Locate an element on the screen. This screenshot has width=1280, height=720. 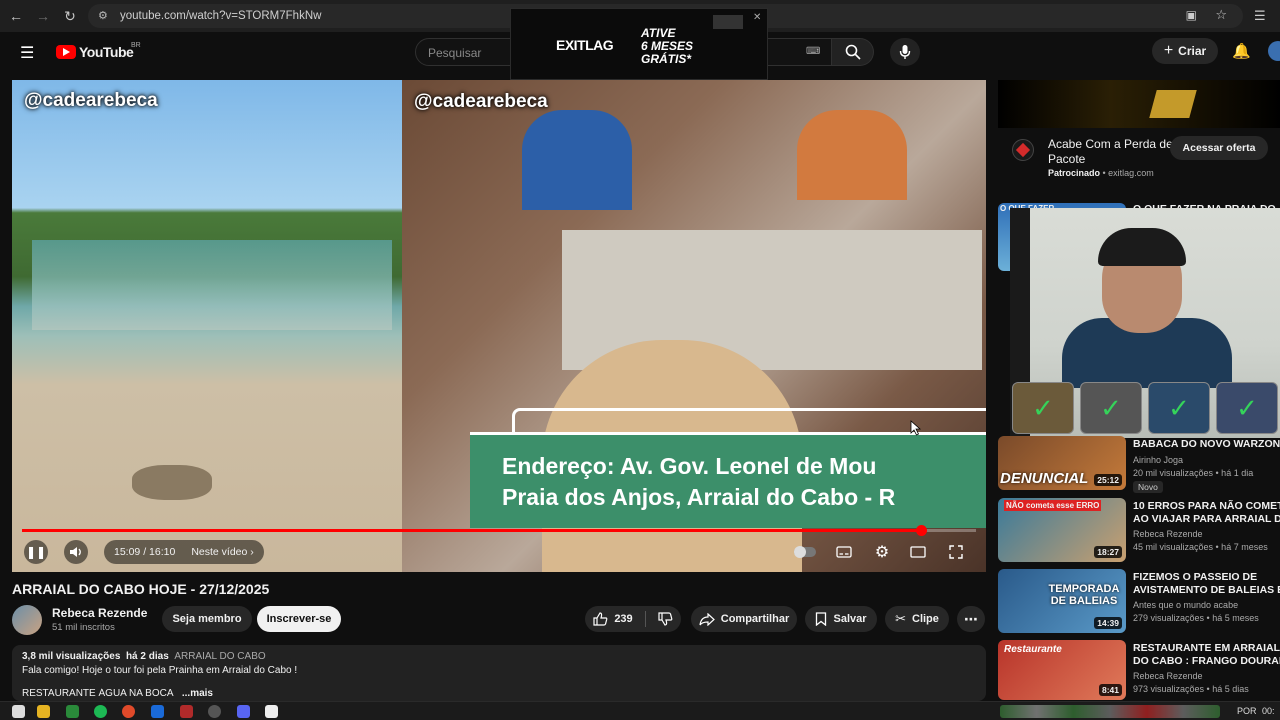
notifications-bell-icon: 🔔 is located at coordinates (1241, 51).